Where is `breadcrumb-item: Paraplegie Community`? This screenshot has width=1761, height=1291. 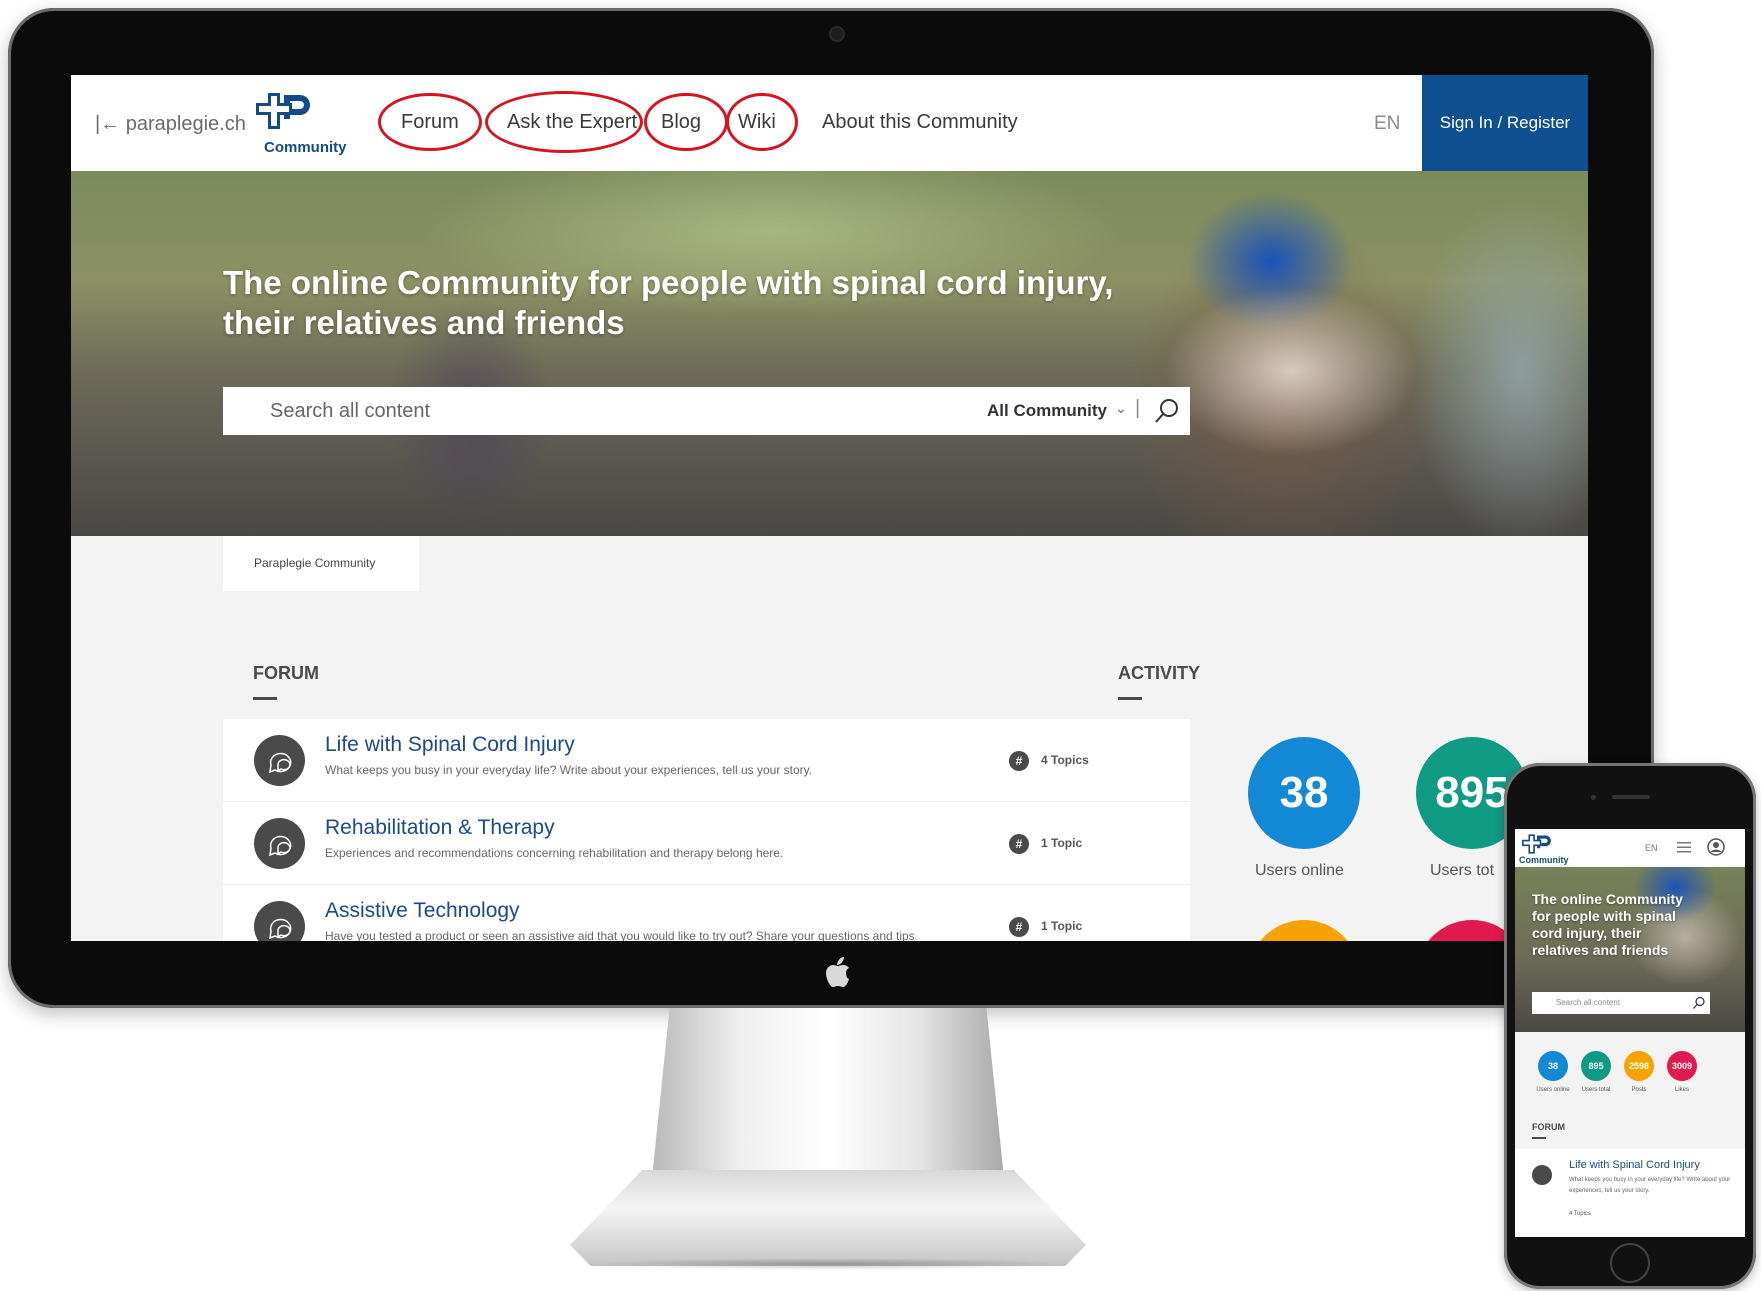
breadcrumb-item: Paraplegie Community is located at coordinates (314, 563).